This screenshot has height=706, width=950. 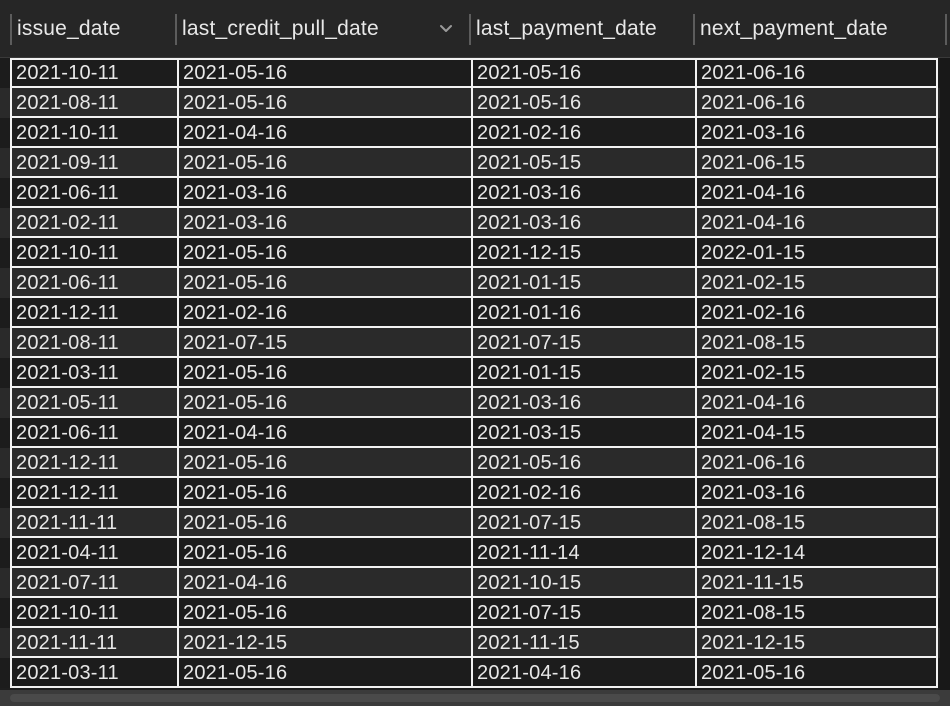 I want to click on table-row: 2021-12-11 2021-02-16 2021-01-16 2021-02-16, so click(x=475, y=313).